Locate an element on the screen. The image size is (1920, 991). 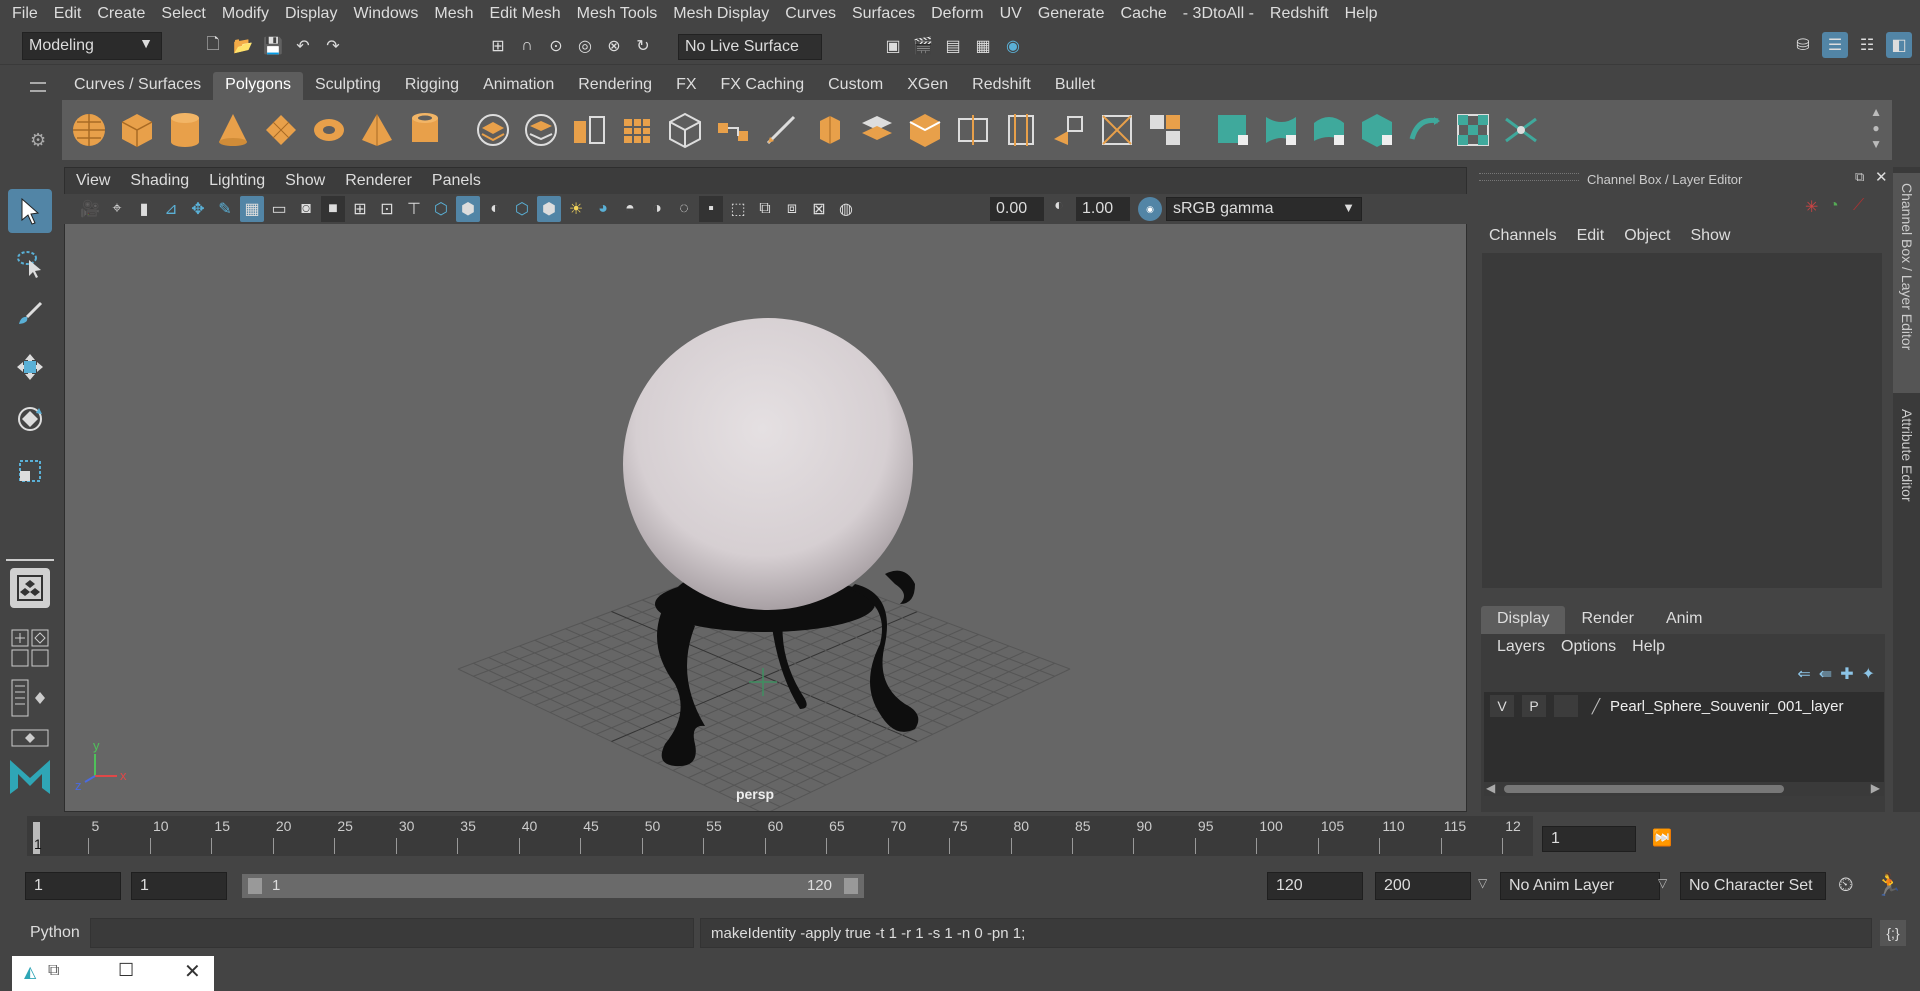
redo-icon: ↷ is located at coordinates (333, 46).